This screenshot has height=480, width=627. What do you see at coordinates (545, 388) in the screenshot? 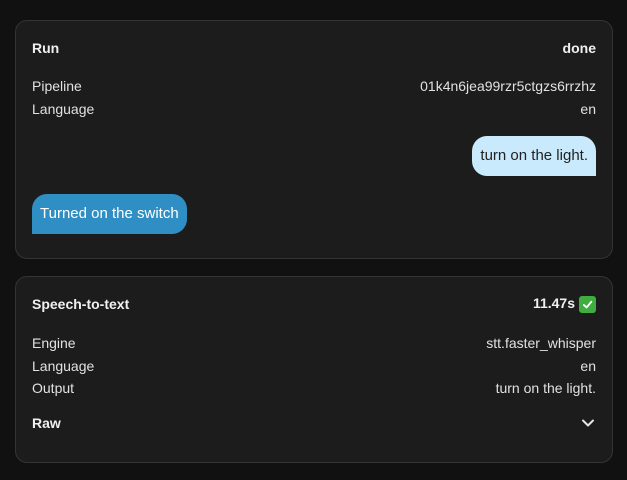
I see `output-value: turn on the light.` at bounding box center [545, 388].